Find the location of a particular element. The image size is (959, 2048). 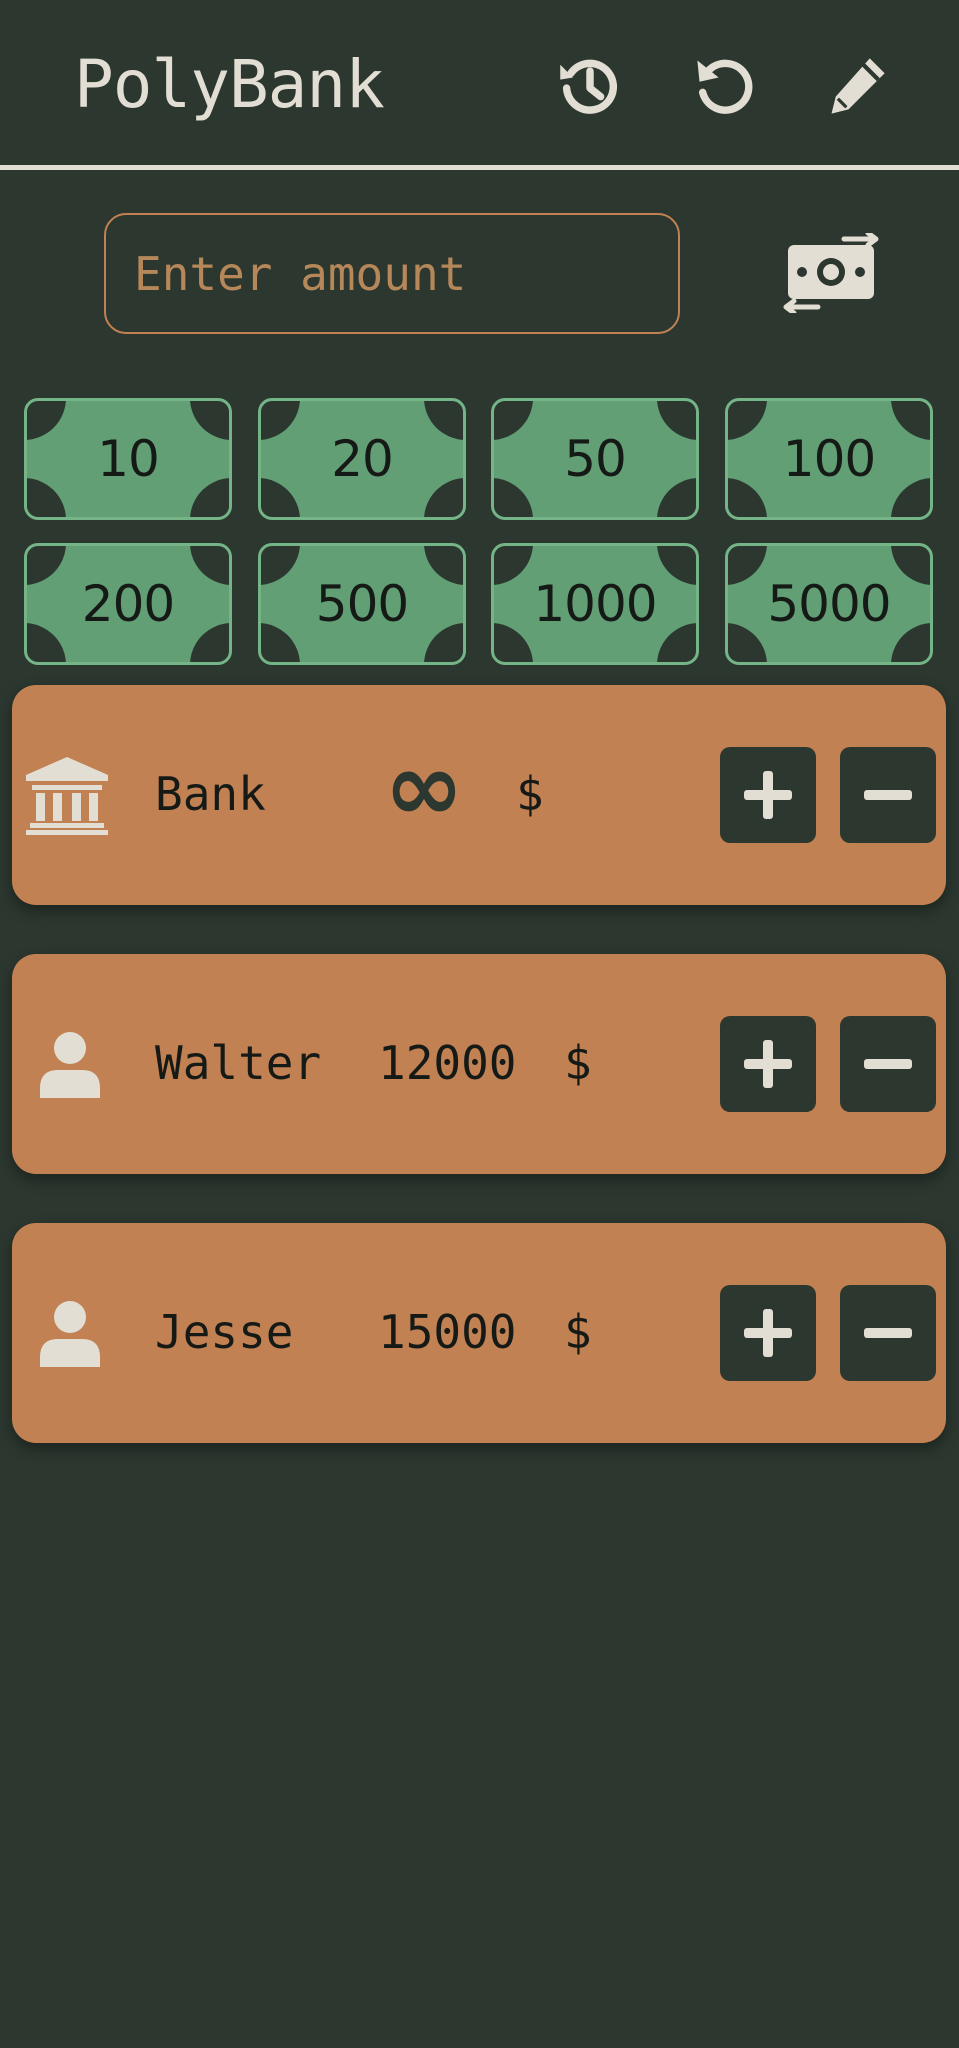

bill-1000-button: 1000 is located at coordinates (595, 604).